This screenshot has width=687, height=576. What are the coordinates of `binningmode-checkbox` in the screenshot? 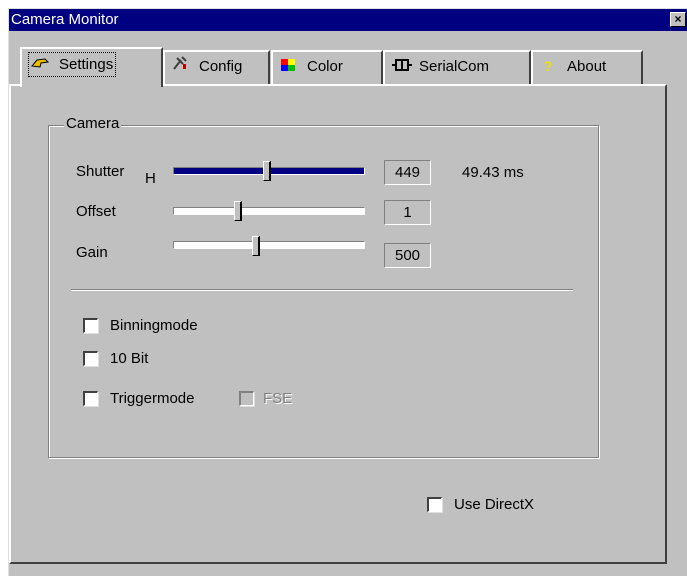 It's located at (90, 325).